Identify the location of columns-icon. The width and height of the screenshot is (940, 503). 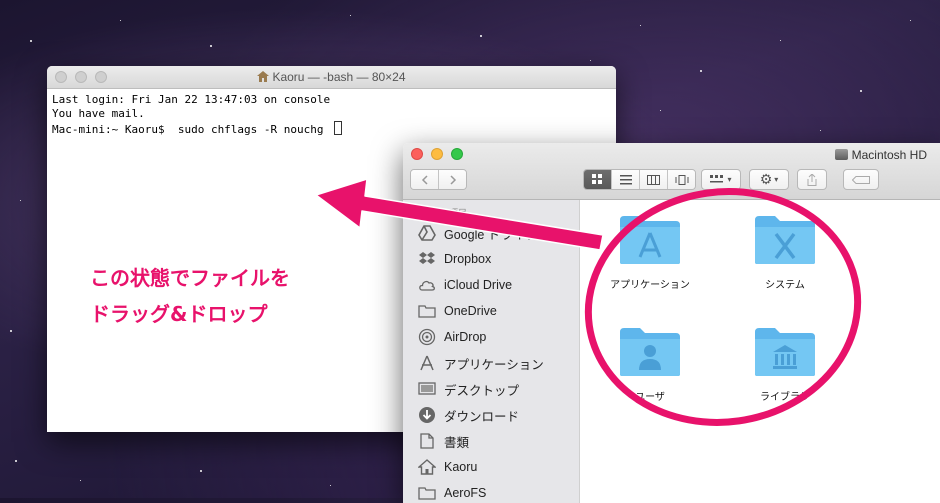
(653, 179).